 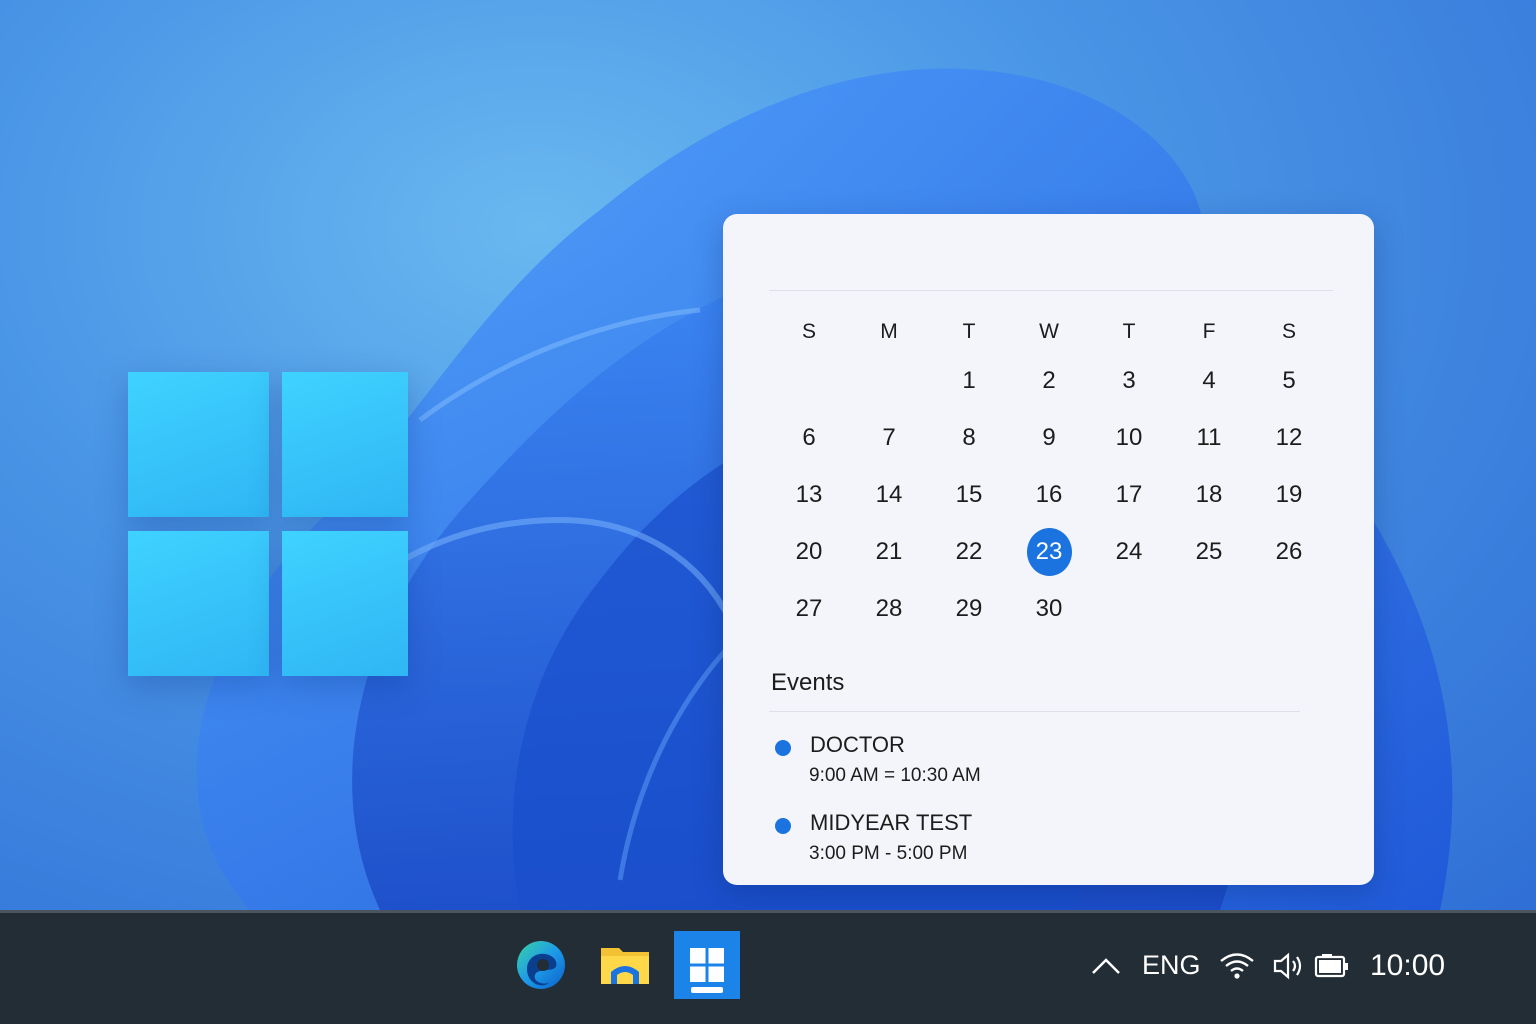 I want to click on edge-browser-button, so click(x=541, y=965).